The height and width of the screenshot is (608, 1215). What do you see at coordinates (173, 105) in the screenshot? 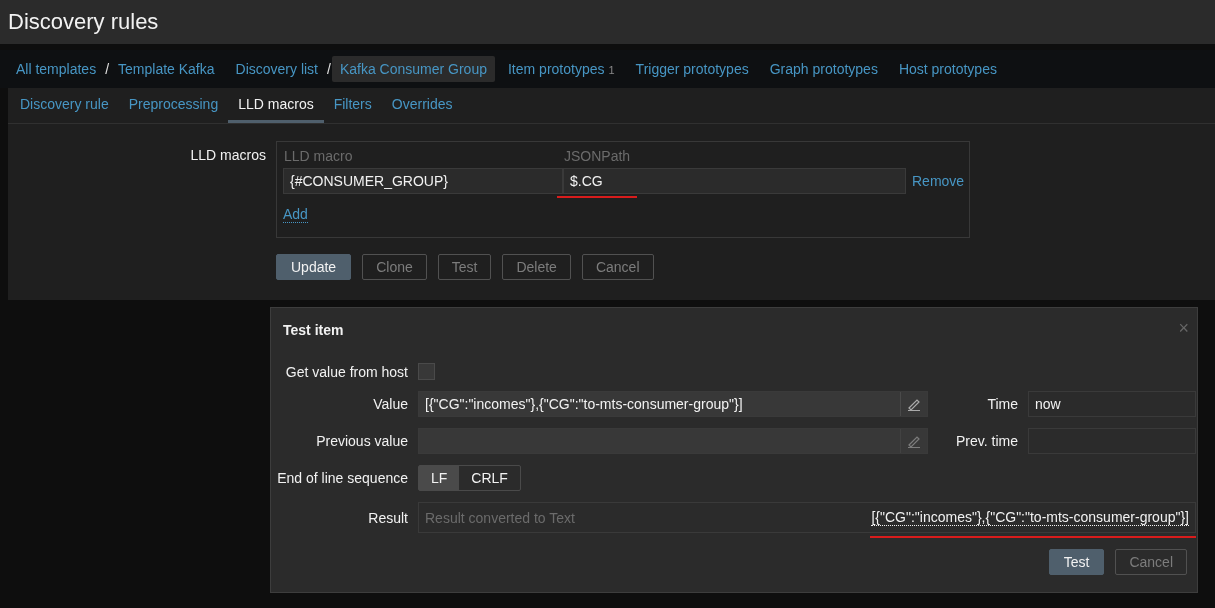
I see `tab: Preprocessing` at bounding box center [173, 105].